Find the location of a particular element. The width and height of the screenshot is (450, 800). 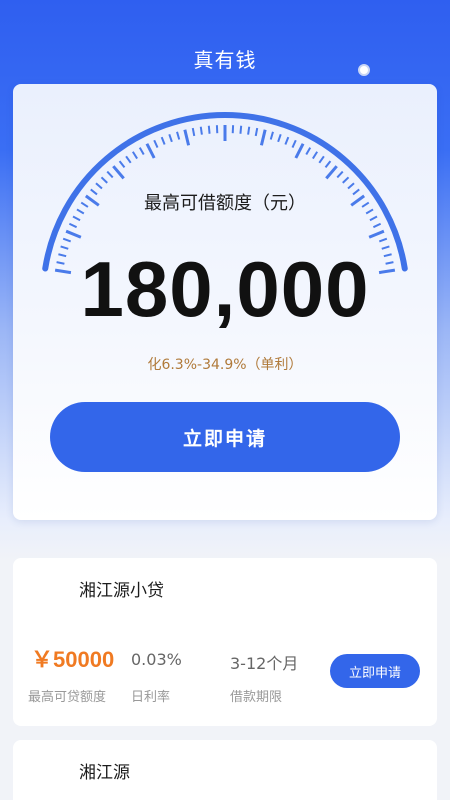

product-max-amount: ￥50000 is located at coordinates (73, 659).